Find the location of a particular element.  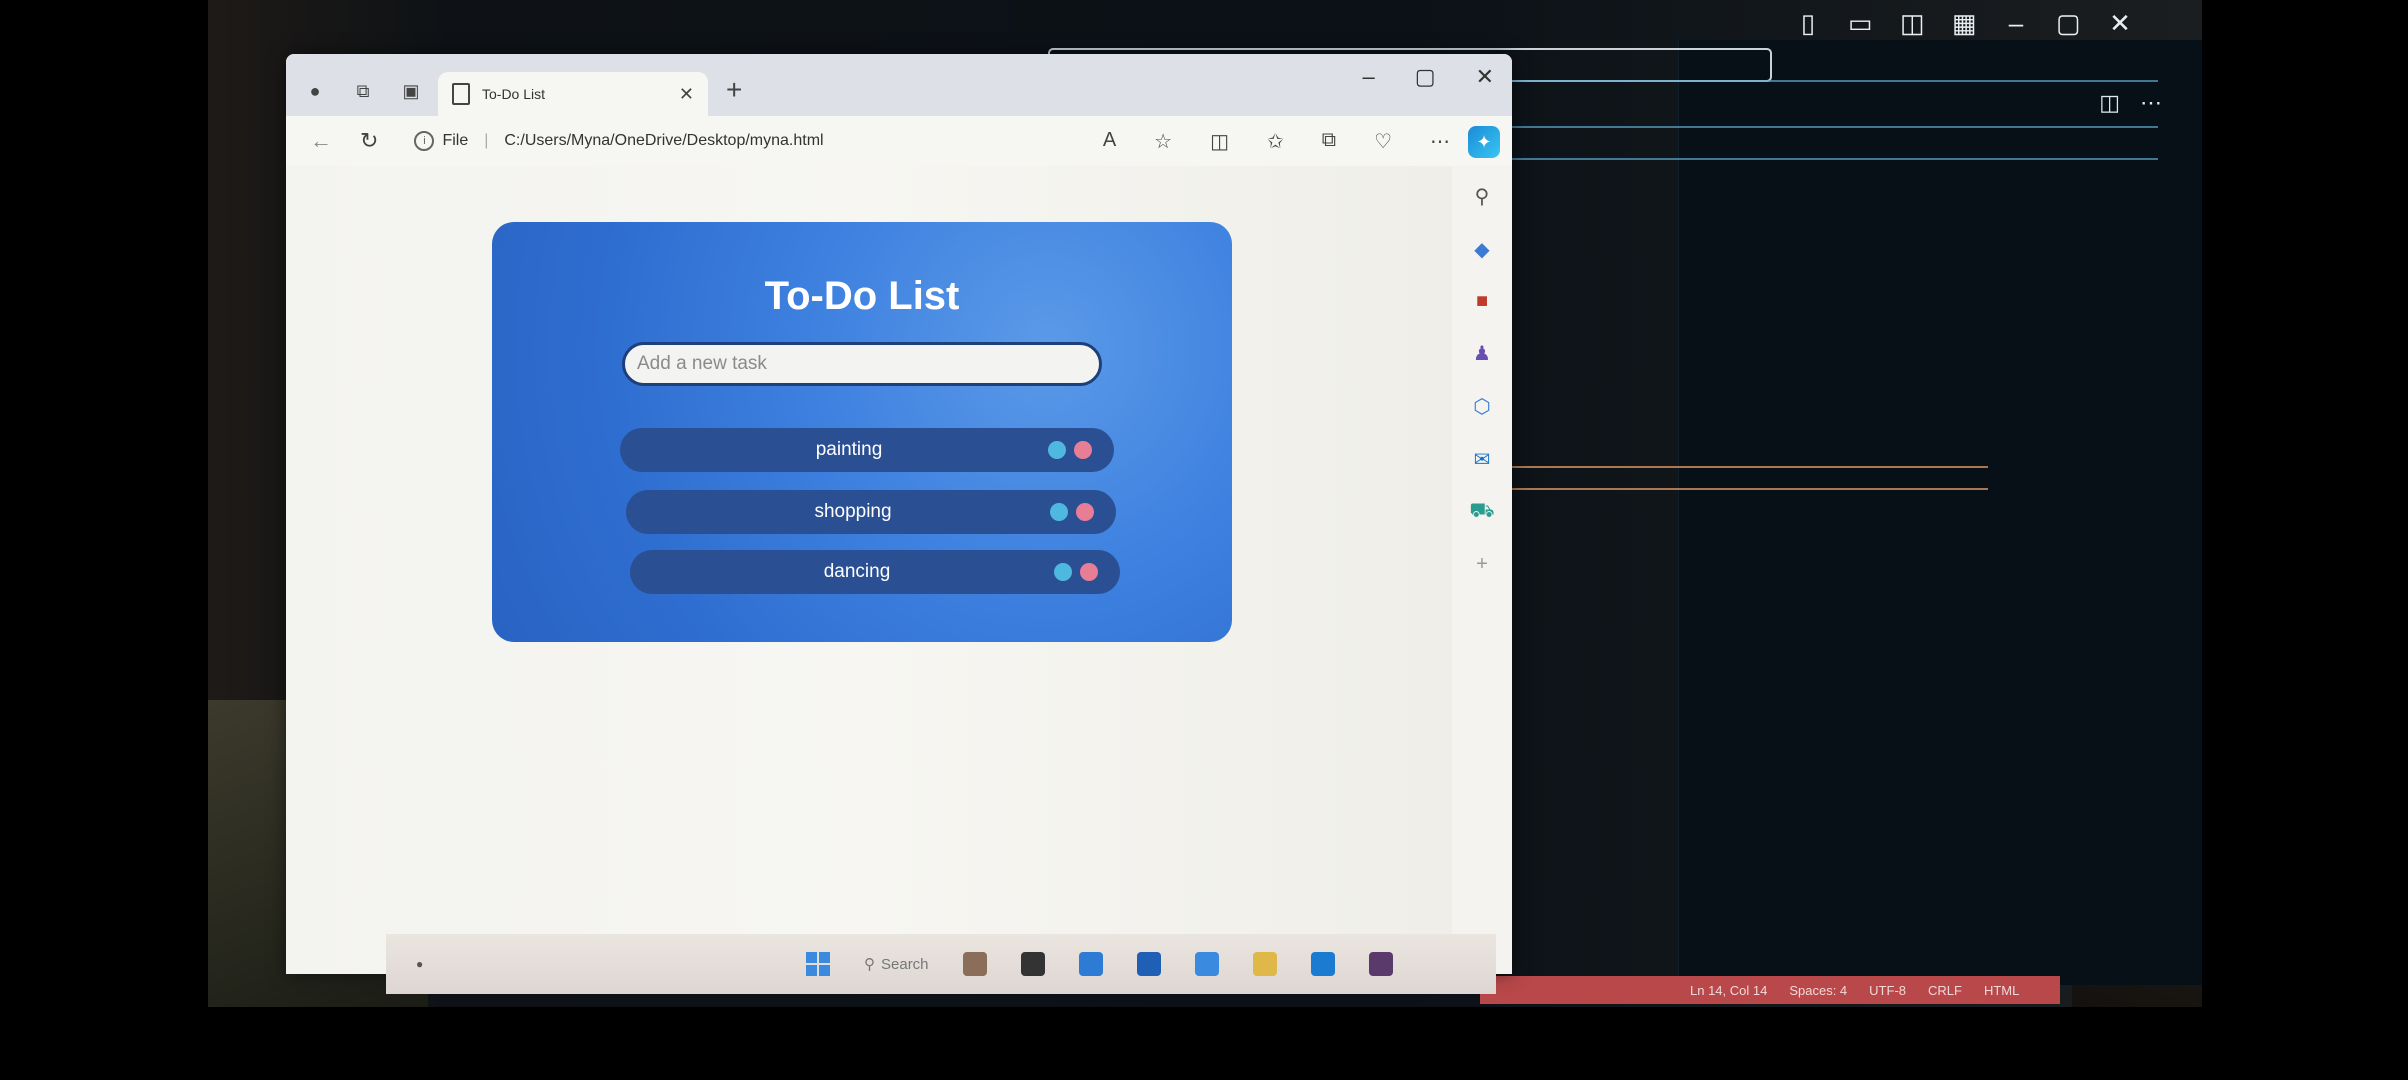

office-icon: ⬡ is located at coordinates (1482, 406).